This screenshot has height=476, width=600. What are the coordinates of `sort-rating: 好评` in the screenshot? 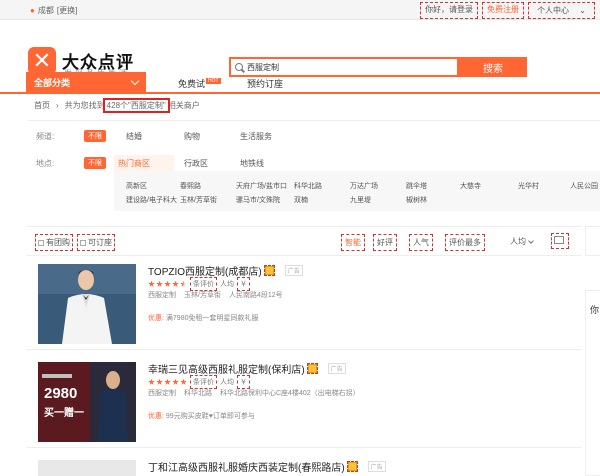 It's located at (385, 242).